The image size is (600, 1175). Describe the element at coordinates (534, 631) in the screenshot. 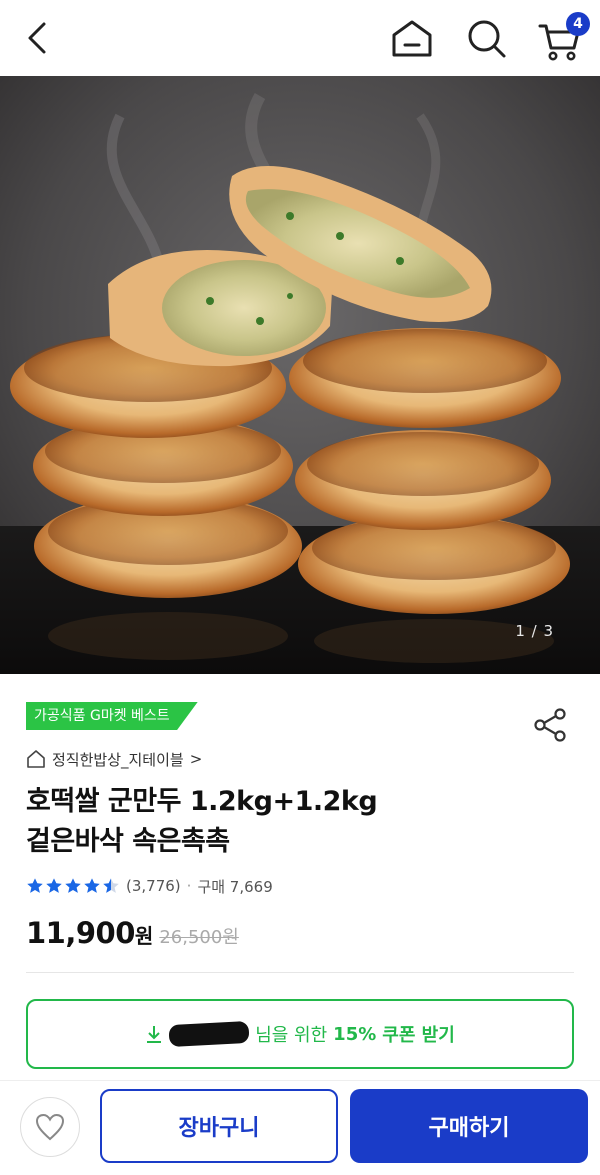

I see `gallery-counter: 1 / 3` at that location.